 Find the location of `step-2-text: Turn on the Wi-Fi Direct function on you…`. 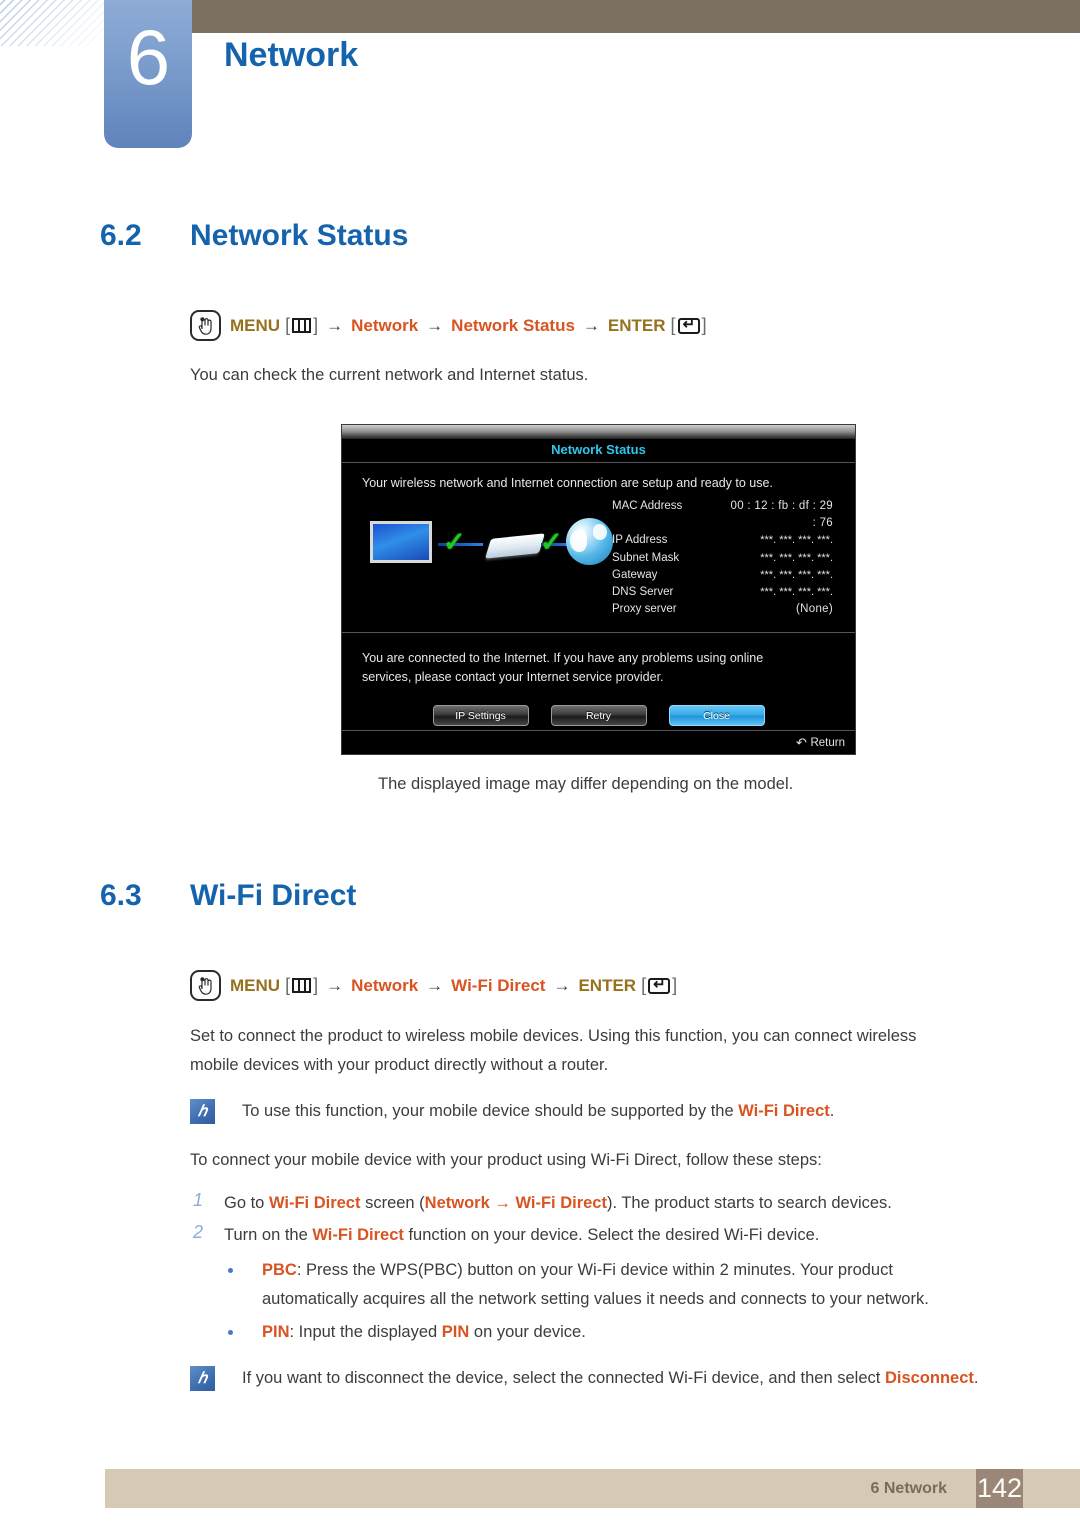

step-2-text: Turn on the Wi-Fi Direct function on you… is located at coordinates (624, 1235).